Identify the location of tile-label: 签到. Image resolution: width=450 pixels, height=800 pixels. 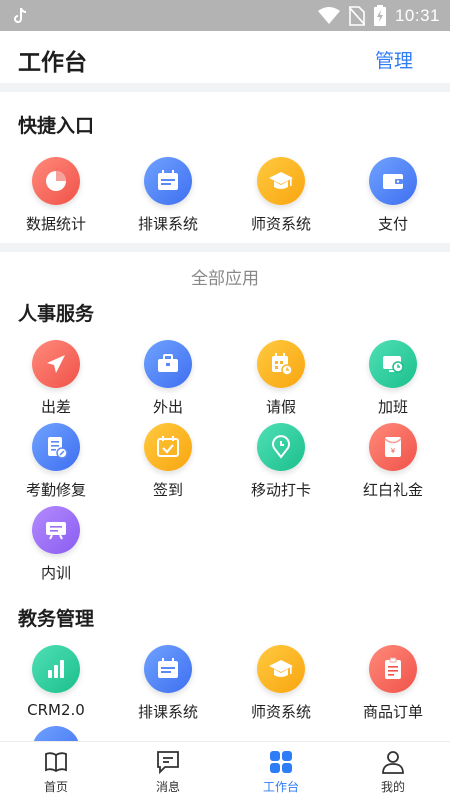
(167, 490).